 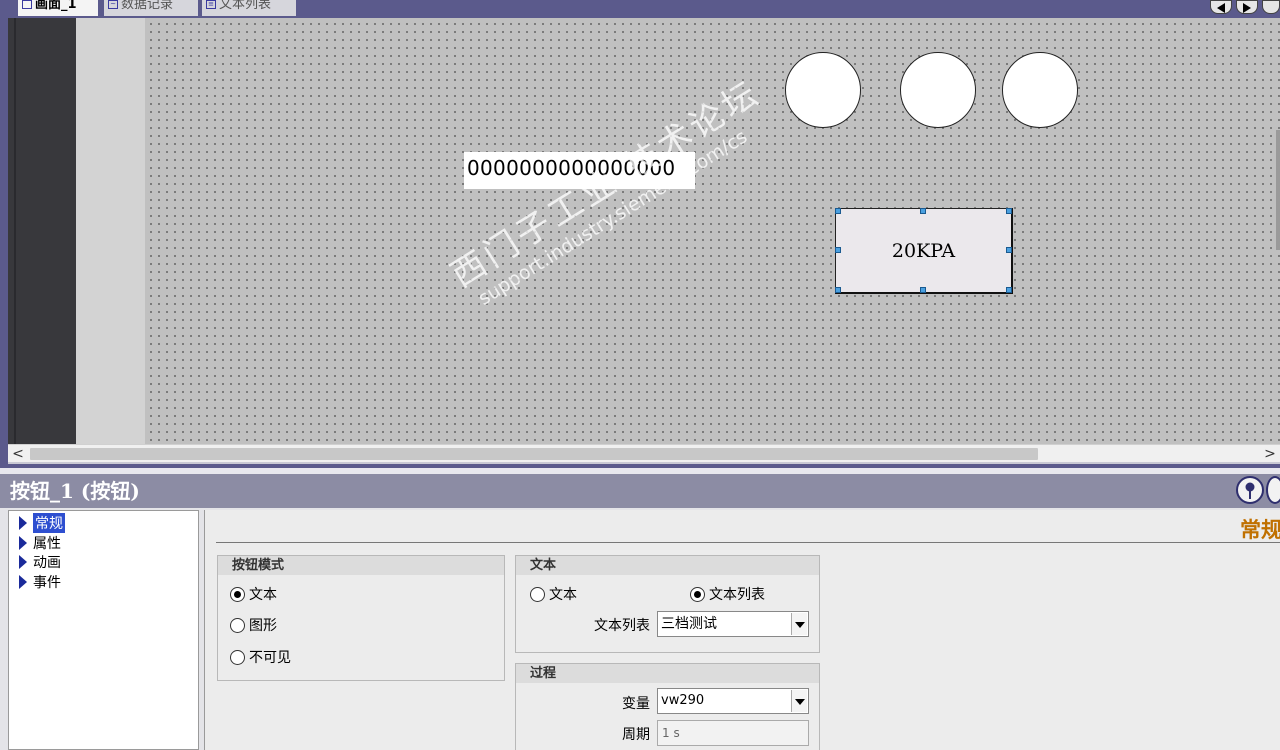 I want to click on tab-close-button, so click(x=1271, y=7).